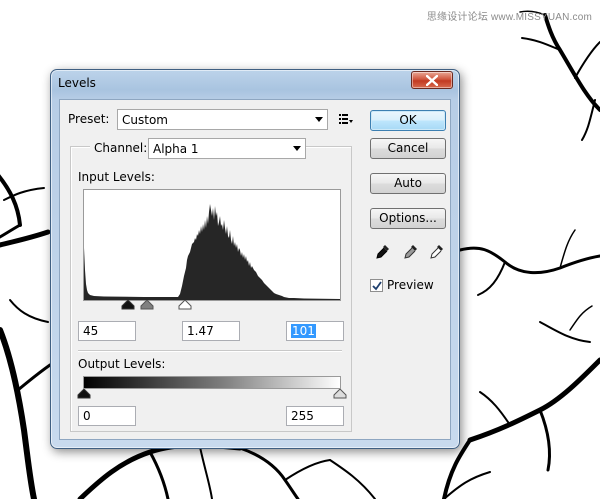 The height and width of the screenshot is (499, 600). I want to click on cancel-button: Cancel, so click(408, 148).